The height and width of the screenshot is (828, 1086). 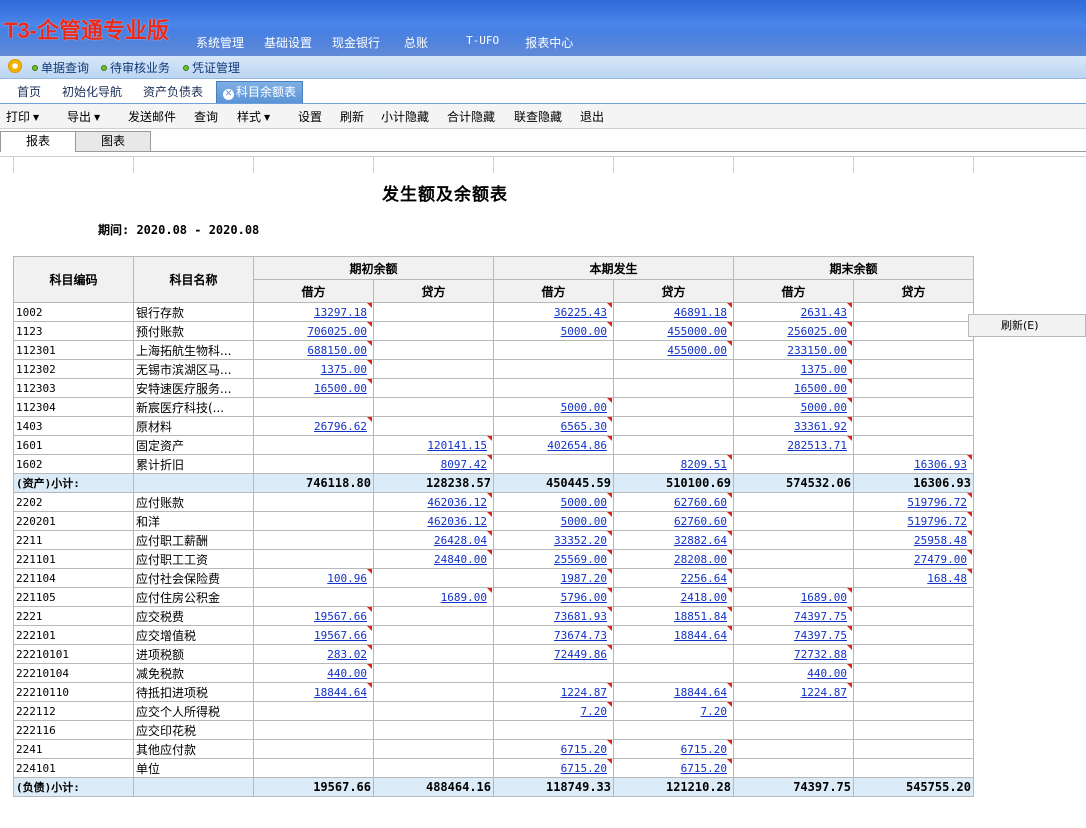 What do you see at coordinates (356, 42) in the screenshot?
I see `nav-cash-bank: 现金银行` at bounding box center [356, 42].